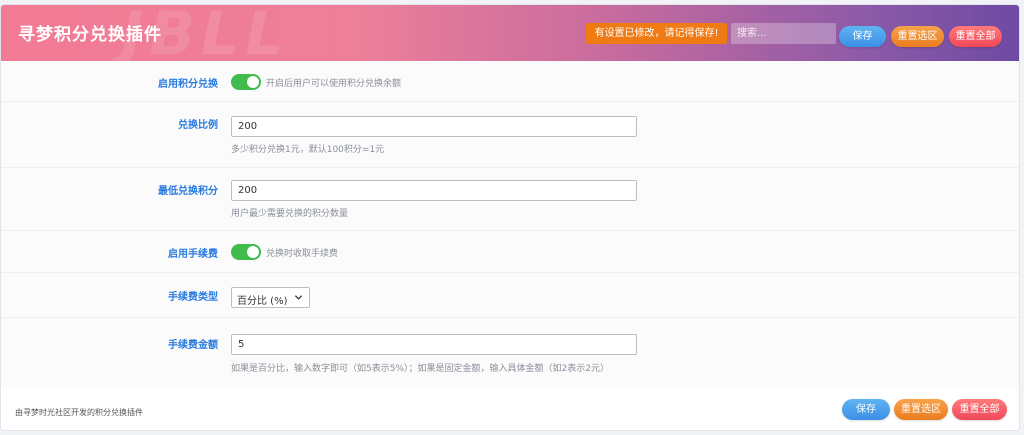 The height and width of the screenshot is (435, 1024). I want to click on exchange-ratio-input, so click(434, 126).